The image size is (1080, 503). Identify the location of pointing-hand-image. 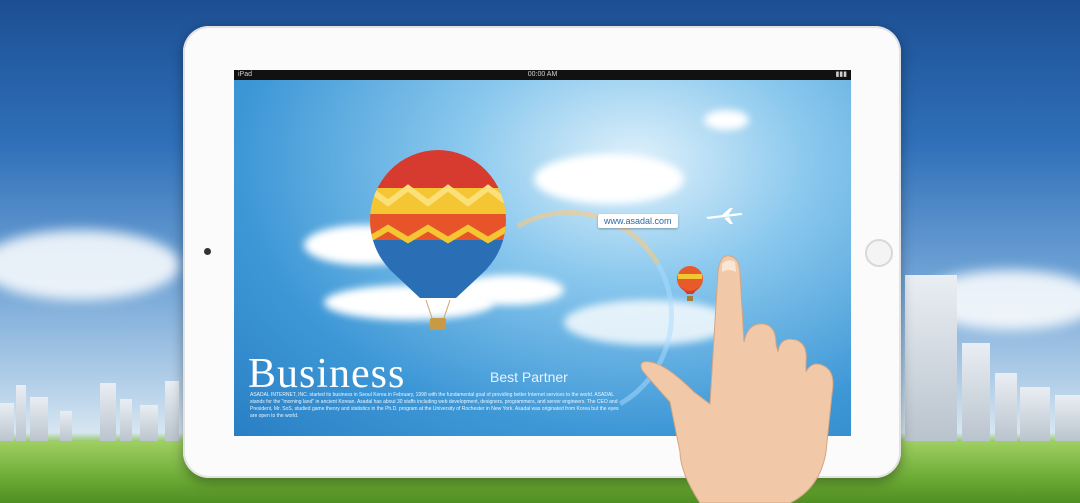
(737, 379).